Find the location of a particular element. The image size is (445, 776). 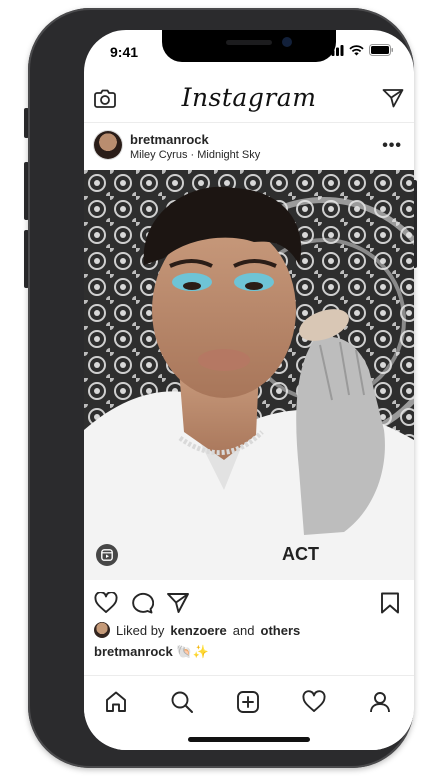

share-icon is located at coordinates (178, 603).